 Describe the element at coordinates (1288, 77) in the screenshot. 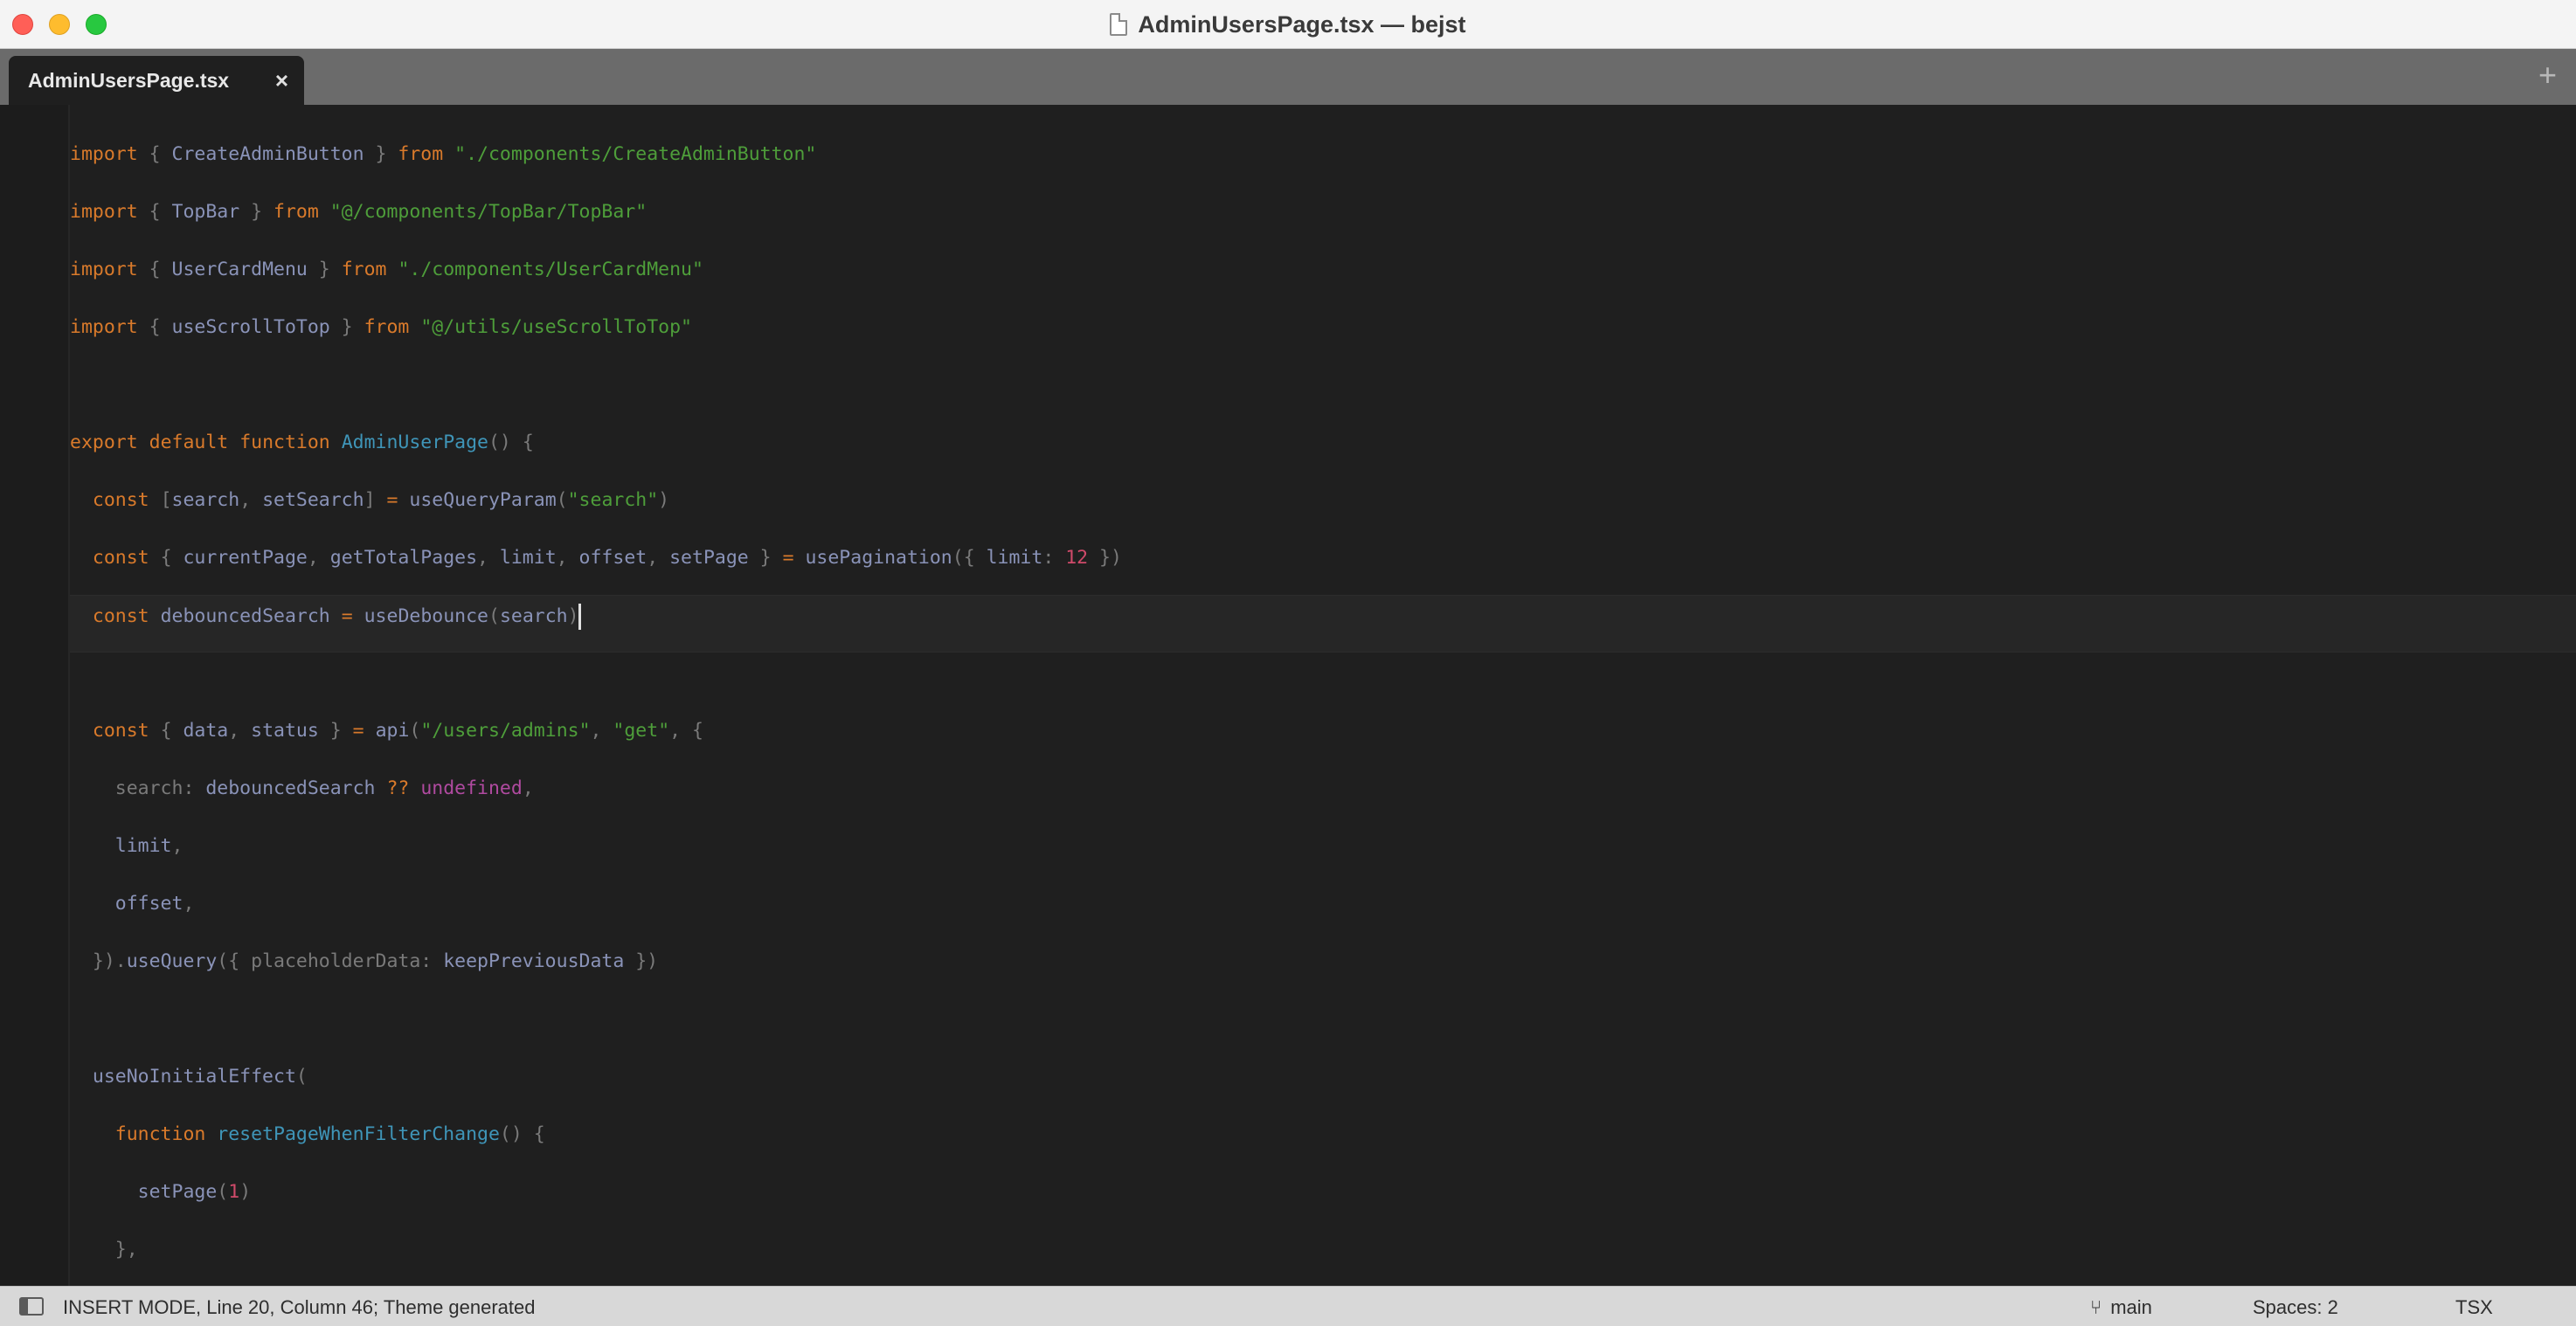

I see `tab-bar: AdminUsersPage.tsx × +` at that location.